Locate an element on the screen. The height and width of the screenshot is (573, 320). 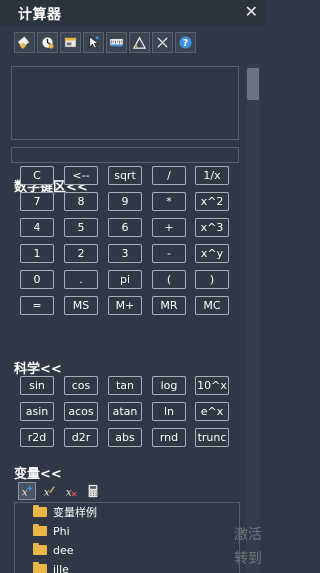
key-x3: x^3 is located at coordinates (212, 227).